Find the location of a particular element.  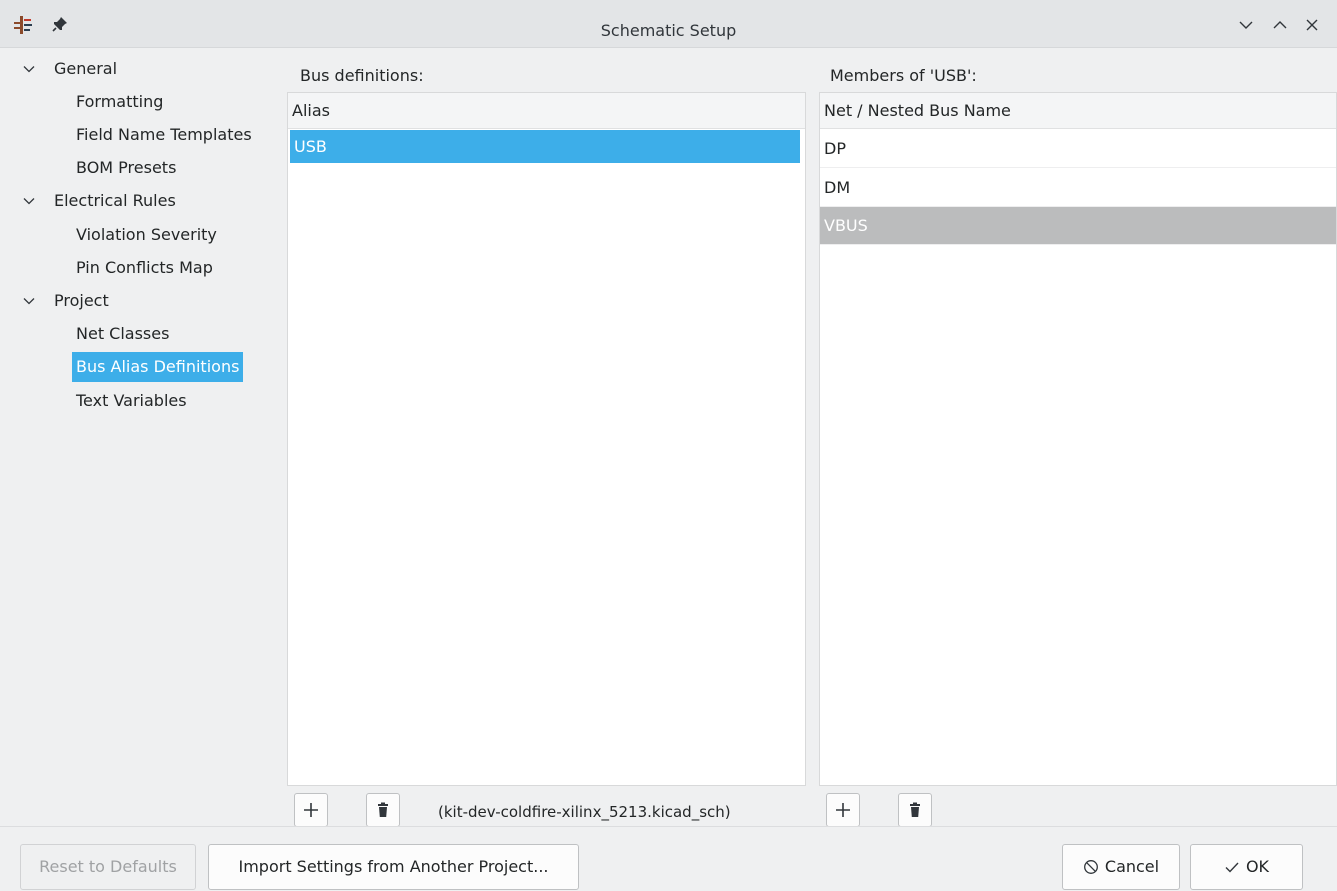

net-name-column-header: Net / Nested Bus Name is located at coordinates (1078, 111).